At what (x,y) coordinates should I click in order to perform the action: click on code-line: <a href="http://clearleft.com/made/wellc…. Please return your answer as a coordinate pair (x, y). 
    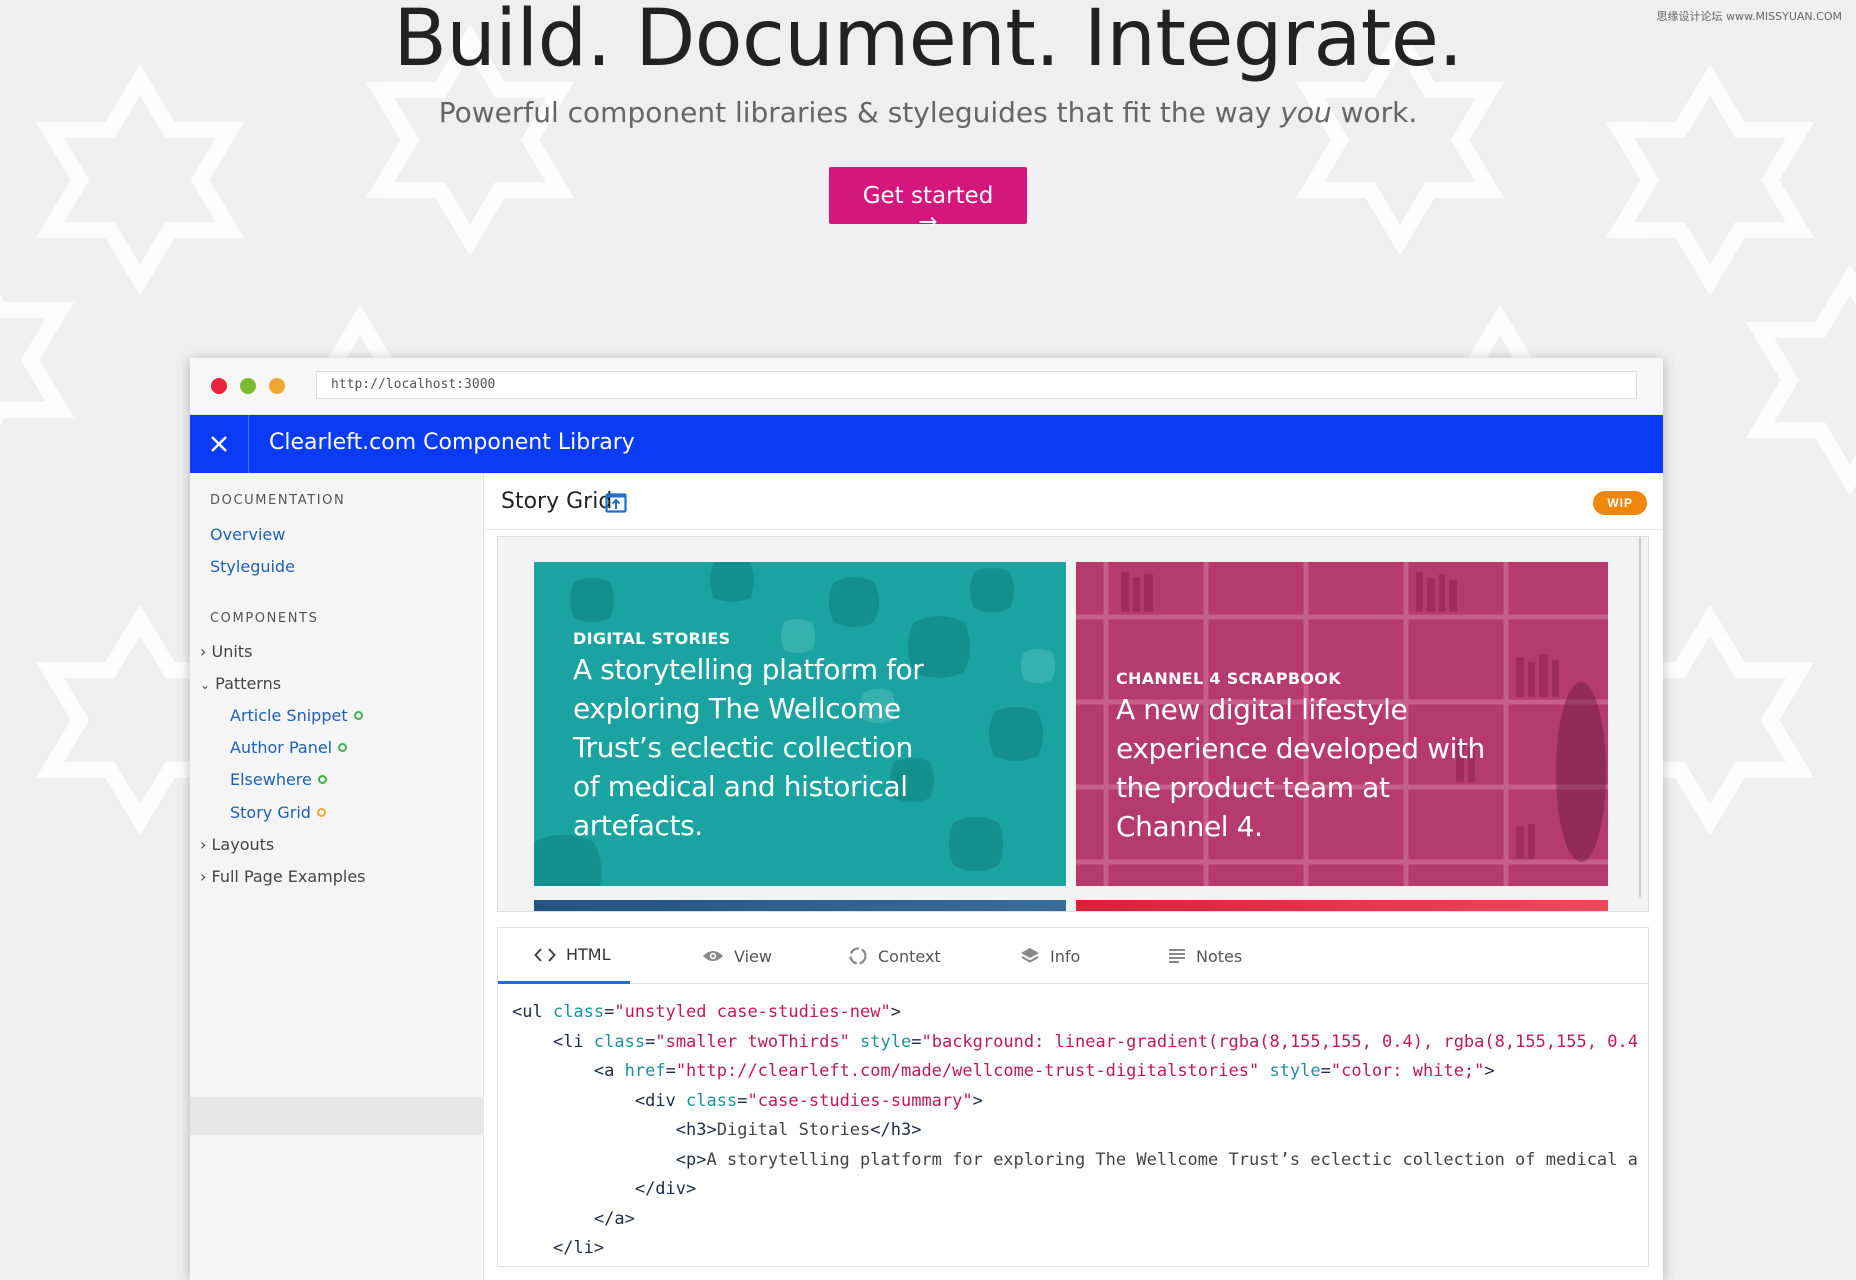
    Looking at the image, I should click on (1044, 1071).